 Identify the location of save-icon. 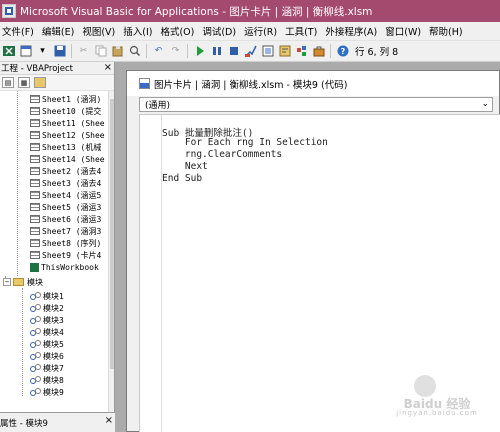
(59, 51).